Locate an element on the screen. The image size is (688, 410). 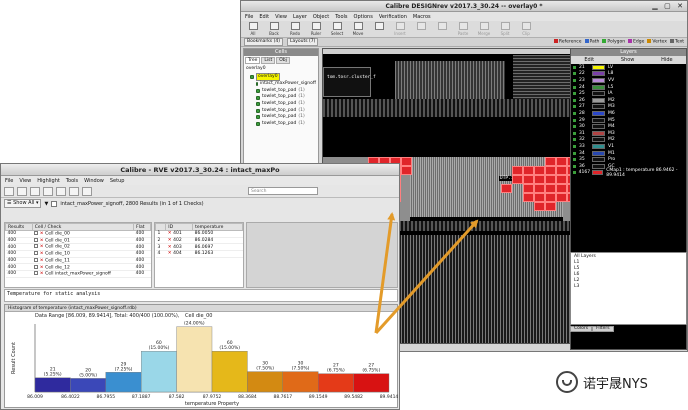
toolbar-button-5: Move is located at coordinates (358, 29).